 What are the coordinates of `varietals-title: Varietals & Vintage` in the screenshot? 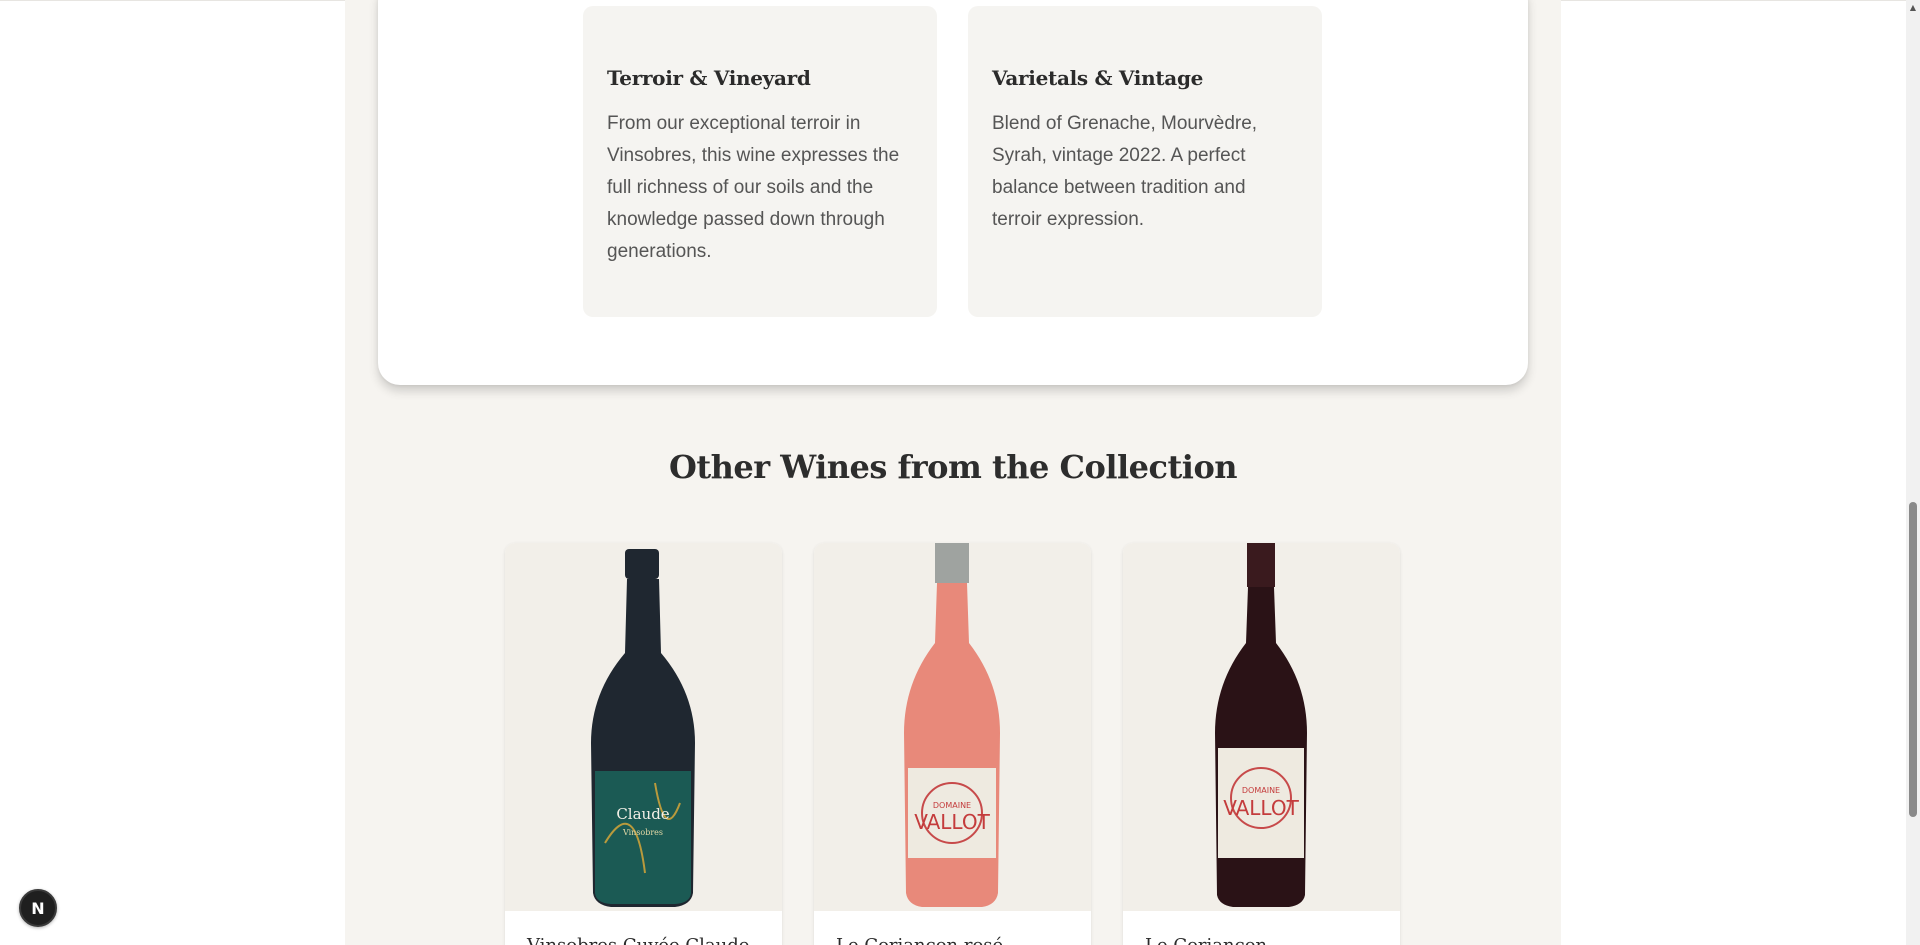 It's located at (1098, 78).